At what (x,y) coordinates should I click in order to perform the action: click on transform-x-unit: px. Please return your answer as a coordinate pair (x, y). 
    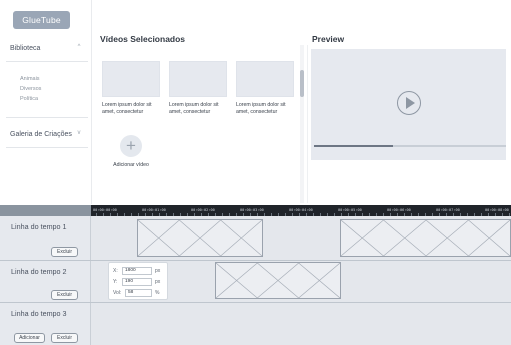
    Looking at the image, I should click on (158, 270).